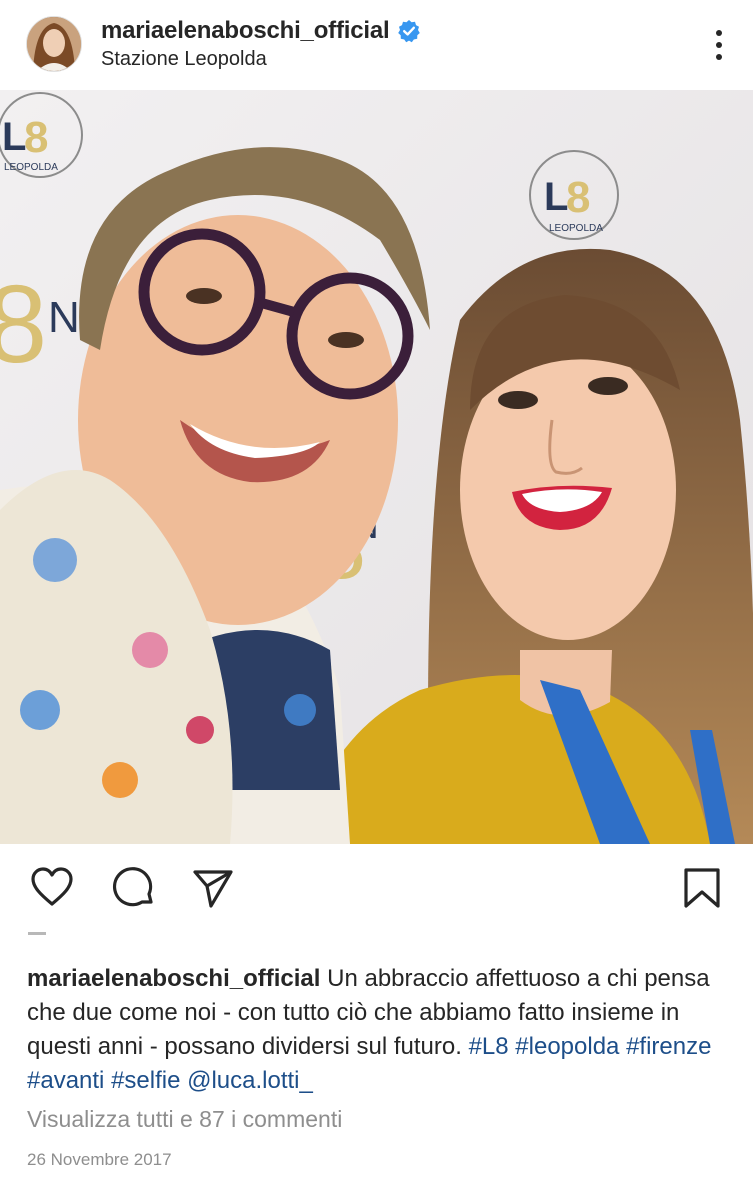 Image resolution: width=753 pixels, height=1200 pixels. I want to click on post-date: 26 Novembre 2017, so click(99, 1159).